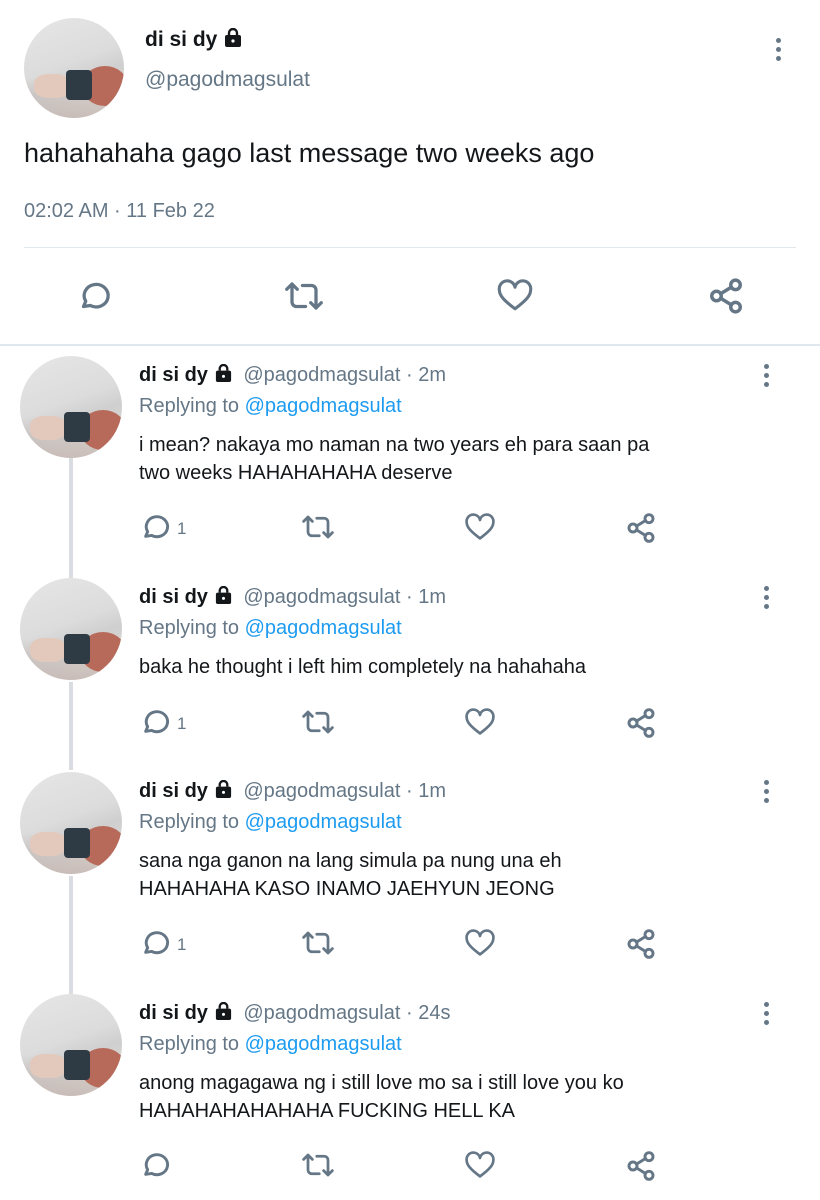 This screenshot has height=1200, width=820. Describe the element at coordinates (296, 473) in the screenshot. I see `tweet-text-line: two weeks HAHAHAHAHA deserve` at that location.